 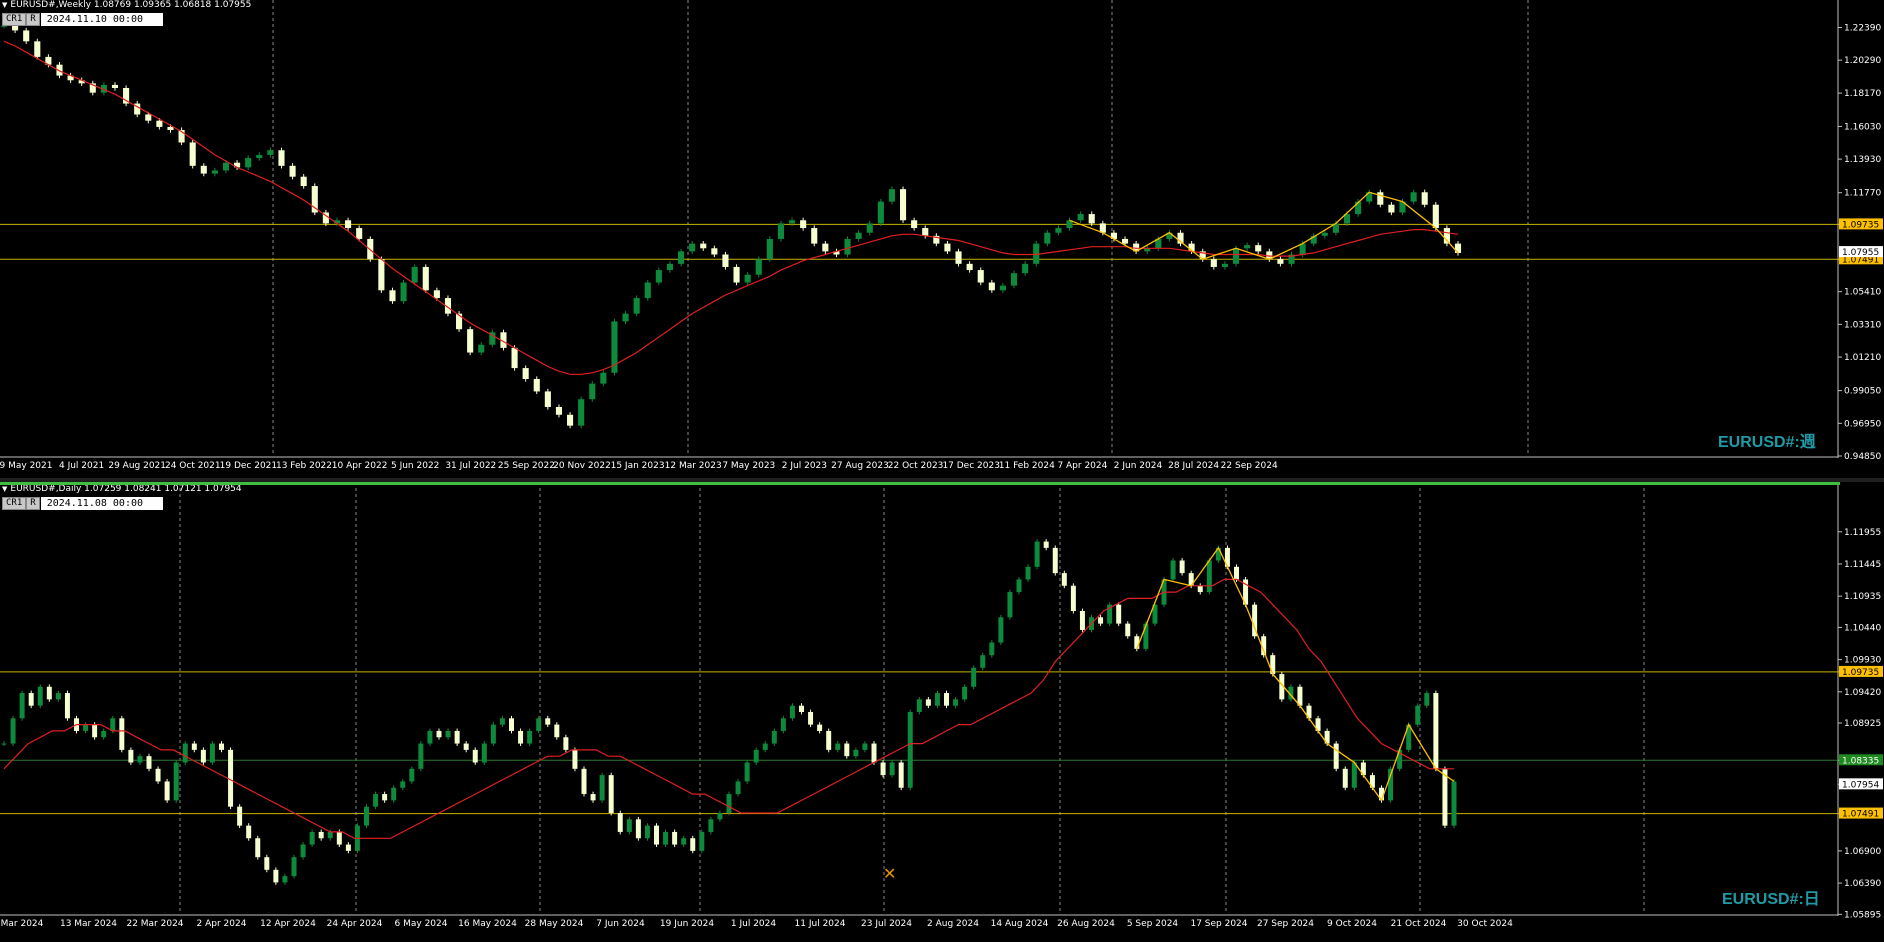 What do you see at coordinates (415, 466) in the screenshot?
I see `x-tick-label: 5 Jun 2022` at bounding box center [415, 466].